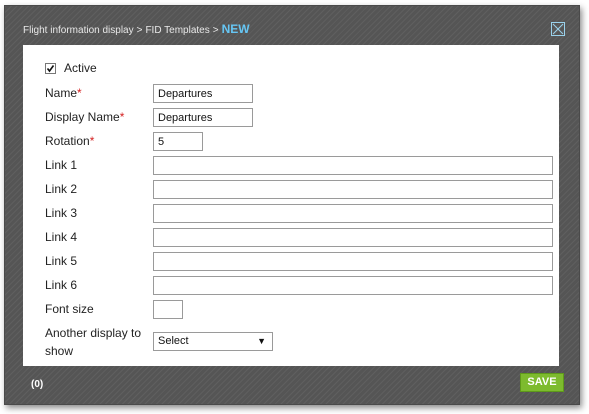  What do you see at coordinates (61, 285) in the screenshot?
I see `link-6-label: Link 6` at bounding box center [61, 285].